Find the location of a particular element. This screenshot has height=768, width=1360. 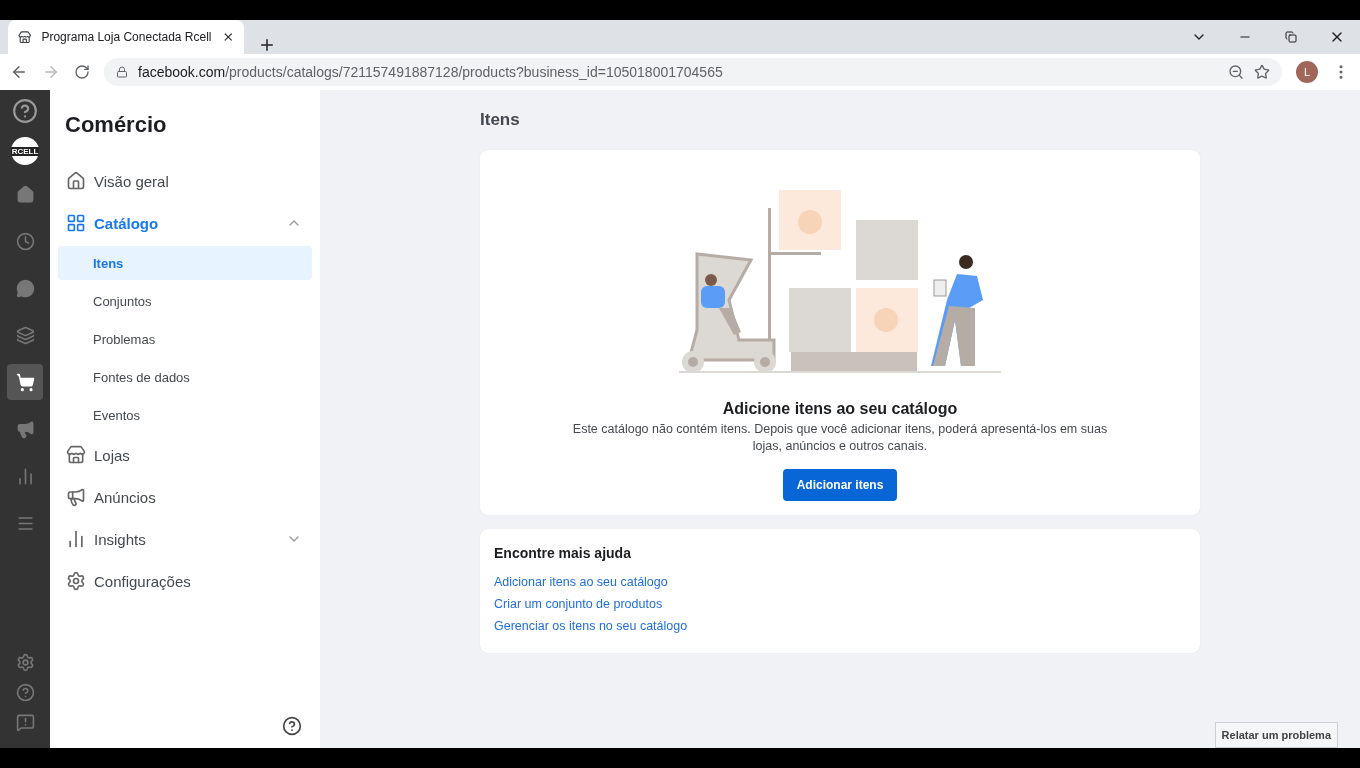

cart-rail-button is located at coordinates (25, 382).